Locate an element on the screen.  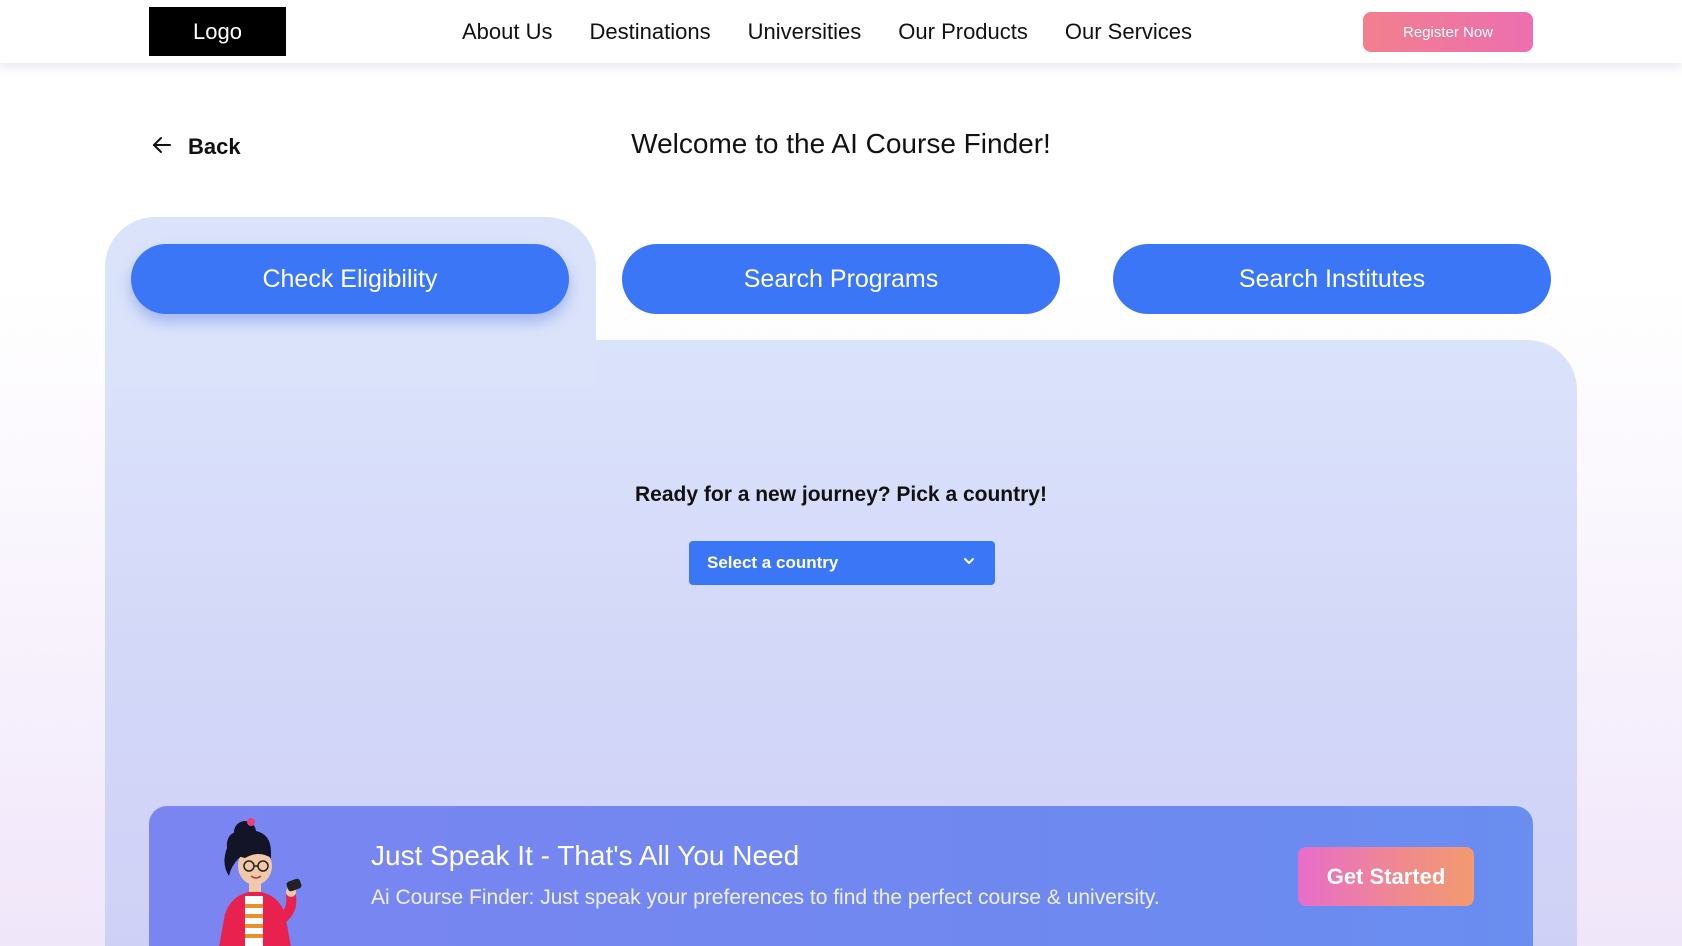
nav-universities: Universities is located at coordinates (805, 32).